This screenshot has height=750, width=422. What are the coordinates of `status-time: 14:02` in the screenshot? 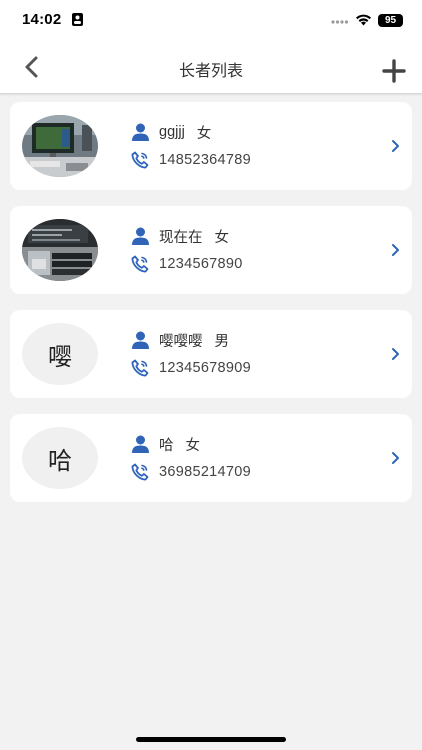 It's located at (42, 19).